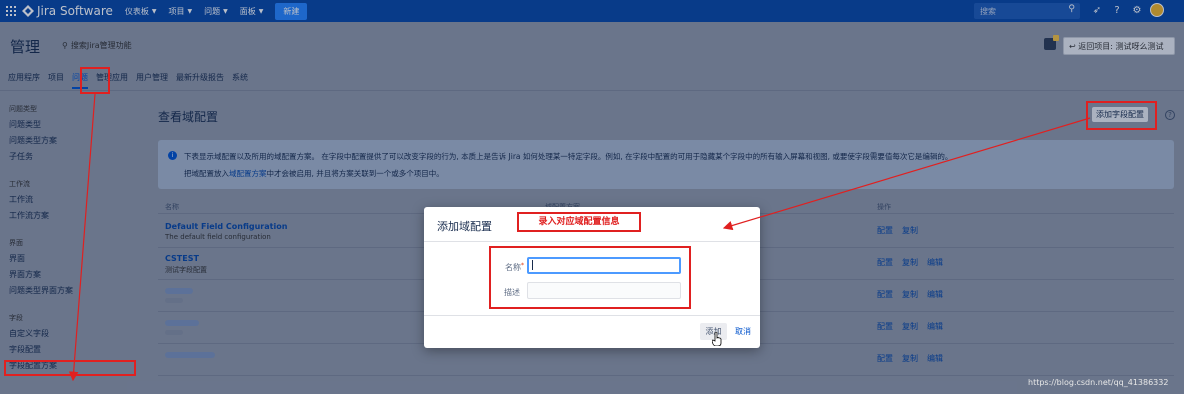 The height and width of the screenshot is (394, 1184). I want to click on hand-cursor-icon, so click(717, 339).